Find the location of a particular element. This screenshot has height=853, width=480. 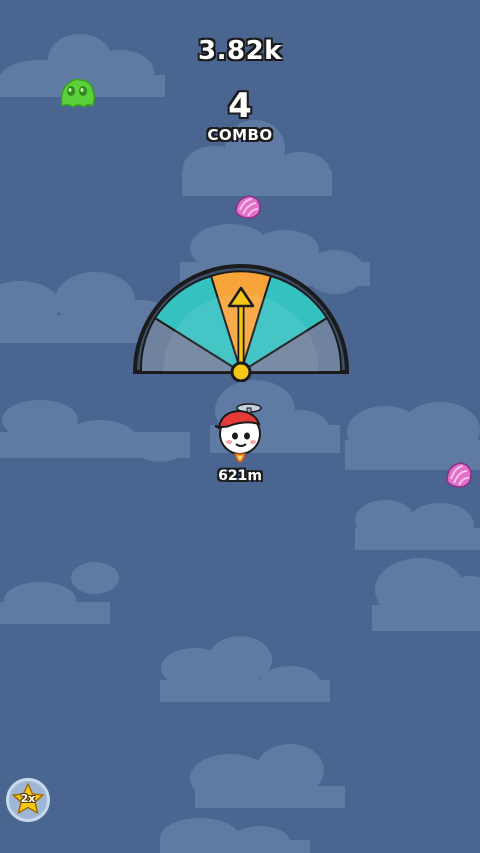

player-character-icon is located at coordinates (238, 433).